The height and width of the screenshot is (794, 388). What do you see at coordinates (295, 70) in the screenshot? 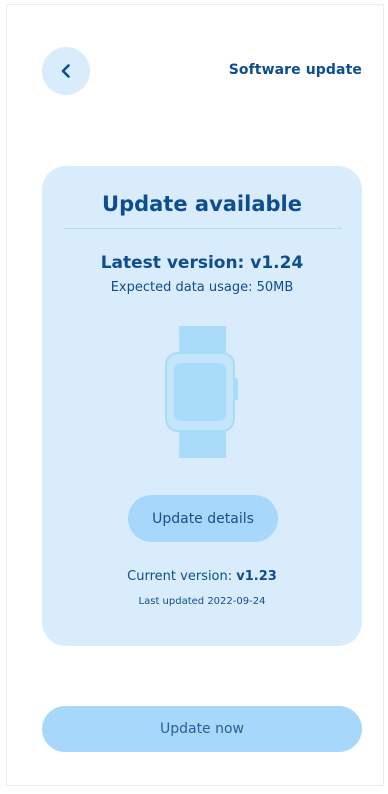
I see `page-title: Software update` at bounding box center [295, 70].